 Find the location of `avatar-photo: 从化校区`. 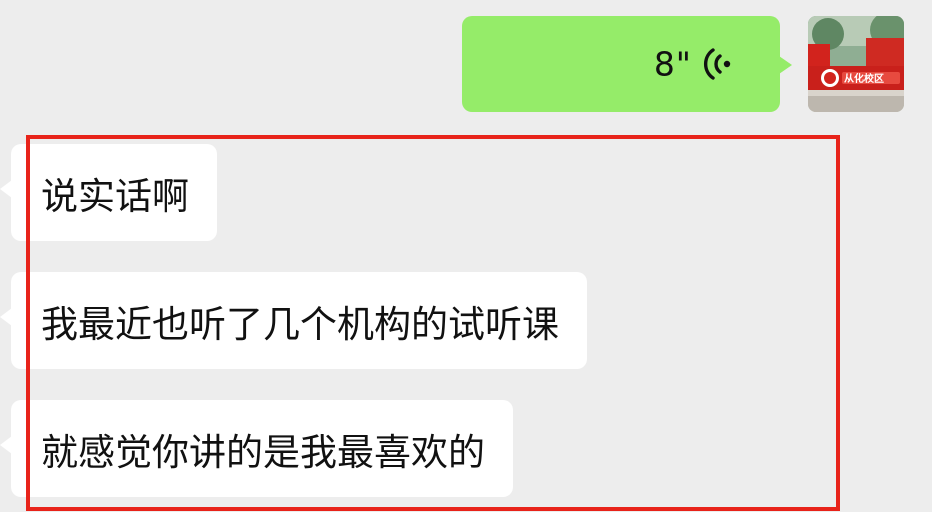

avatar-photo: 从化校区 is located at coordinates (856, 64).